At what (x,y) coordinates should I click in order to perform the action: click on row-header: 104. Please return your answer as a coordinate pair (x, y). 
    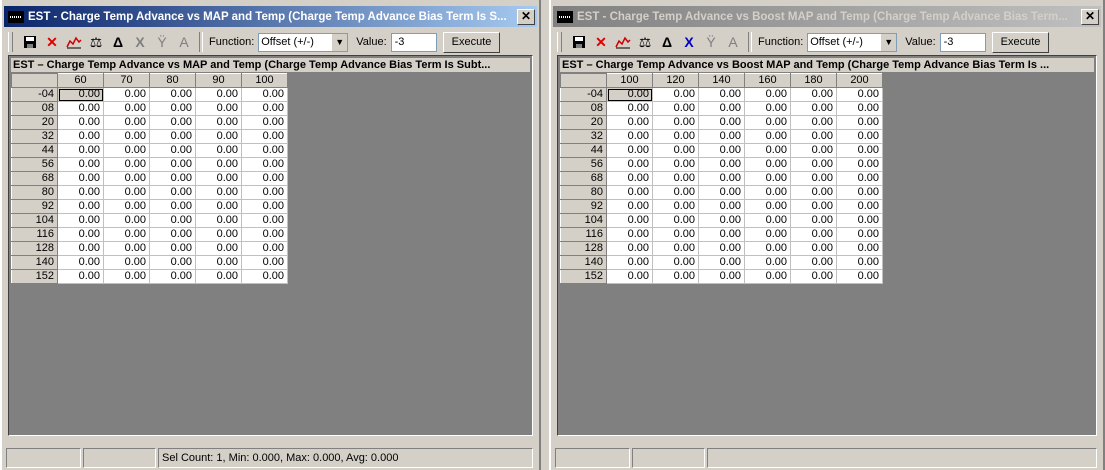
    Looking at the image, I should click on (34, 220).